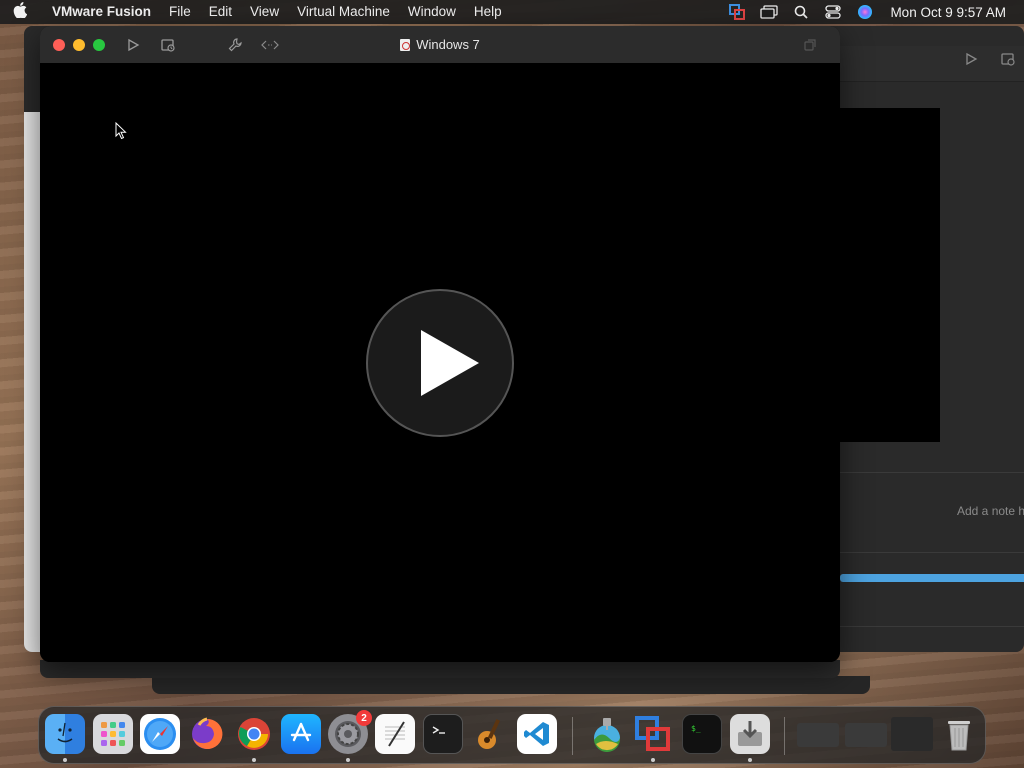  What do you see at coordinates (448, 44) in the screenshot?
I see `vm-title-text: Windows 7` at bounding box center [448, 44].